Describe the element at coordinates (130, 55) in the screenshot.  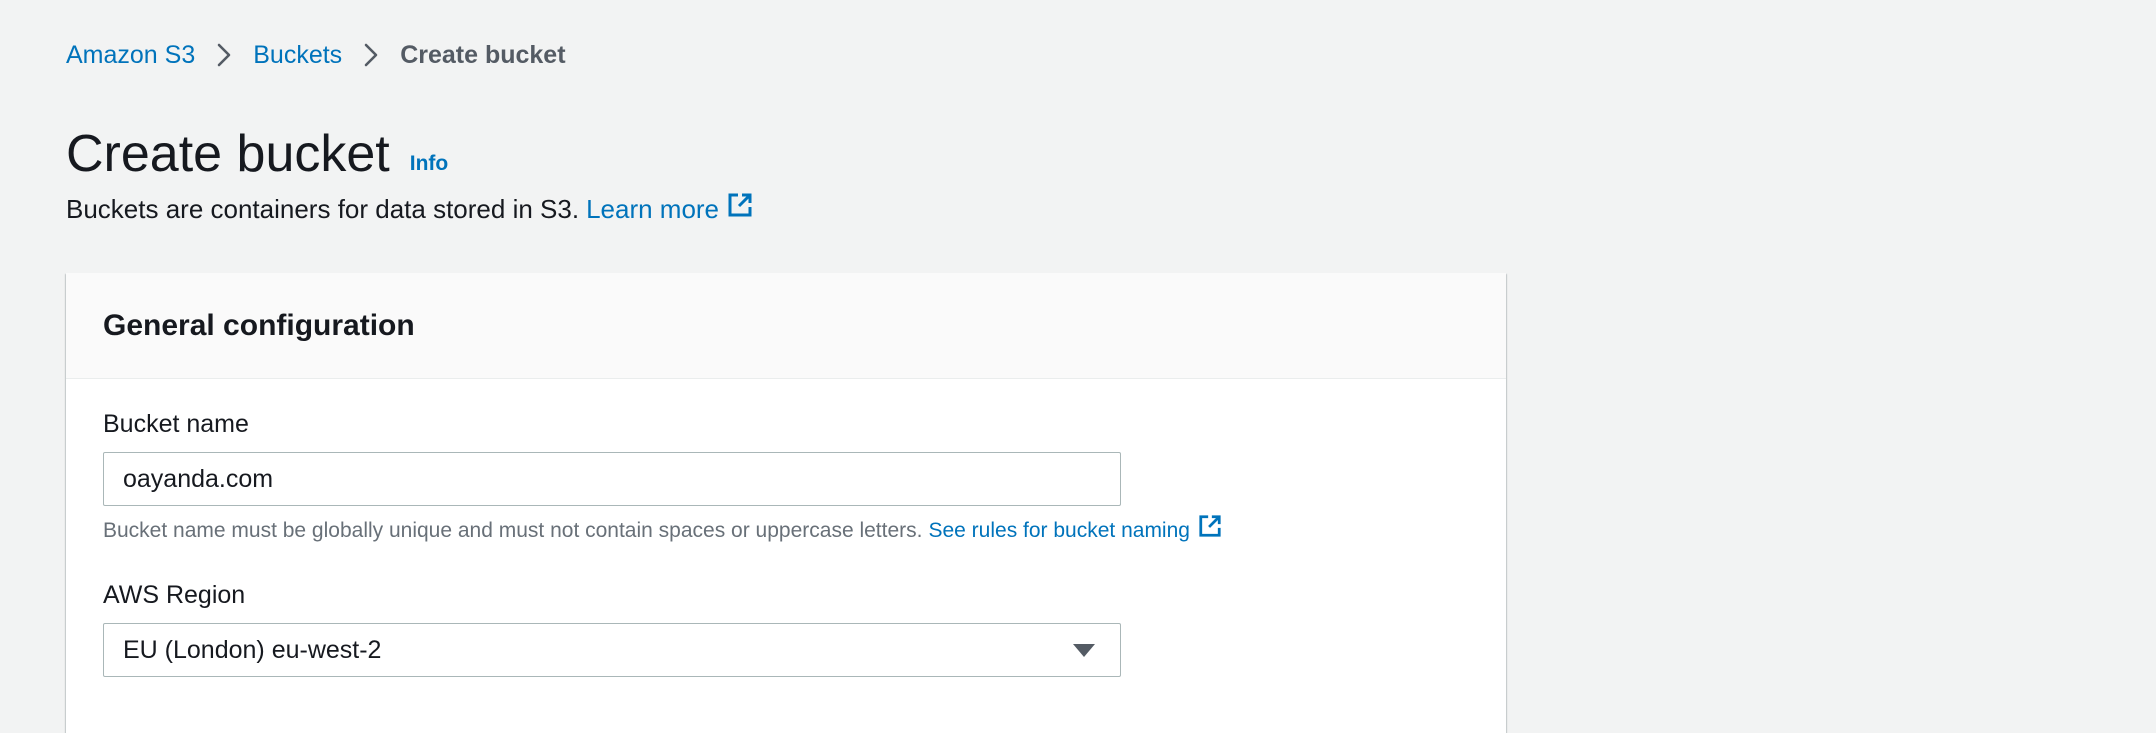
I see `breadcrumb-amazon-s3-link: Amazon S3` at that location.